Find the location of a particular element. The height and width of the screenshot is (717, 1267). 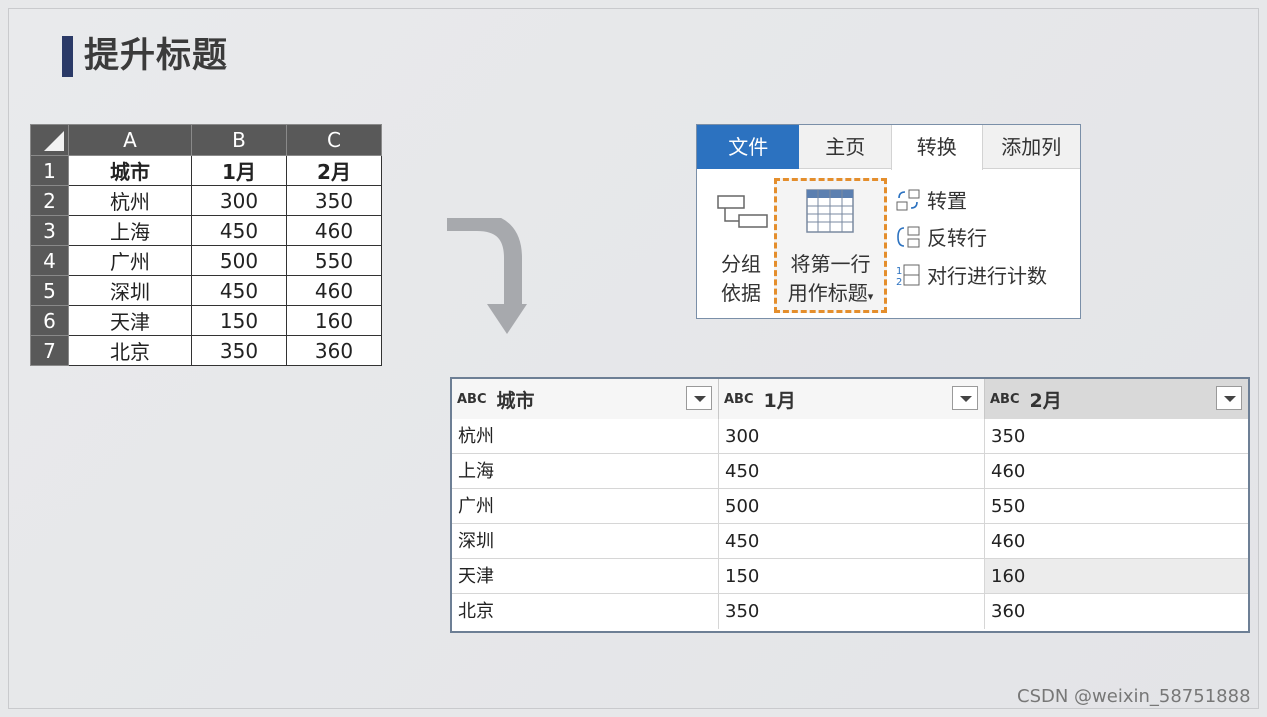

cell: 广州 is located at coordinates (130, 260).